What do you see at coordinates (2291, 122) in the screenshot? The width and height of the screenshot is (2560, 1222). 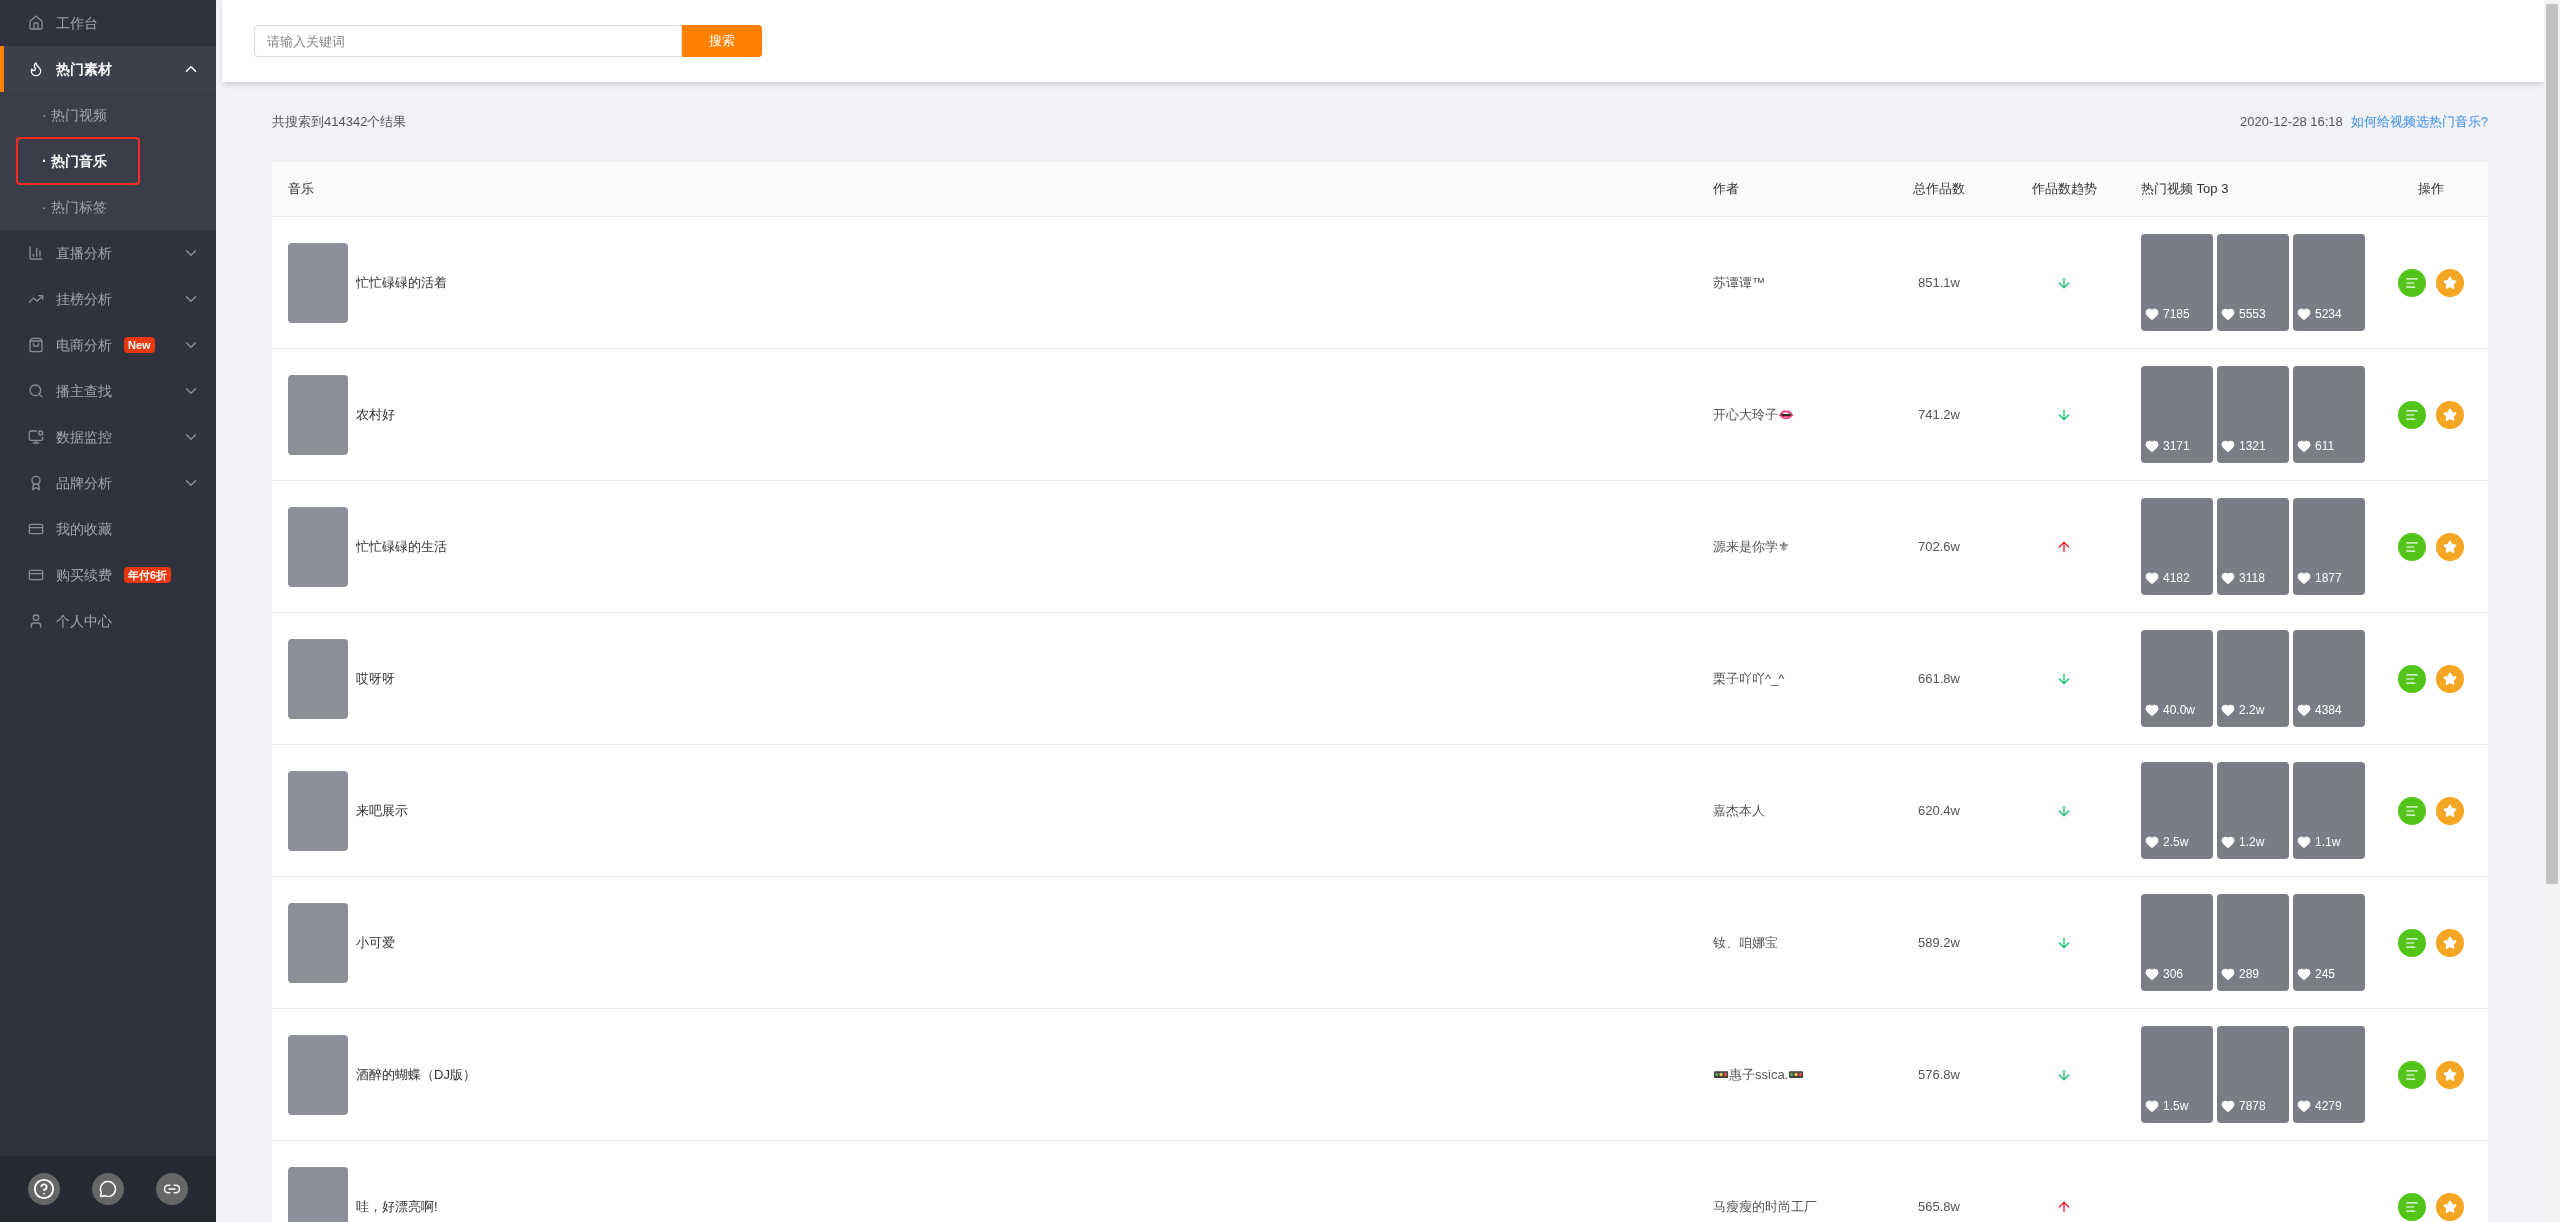 I see `update-time: 2020-12-28 16:18` at bounding box center [2291, 122].